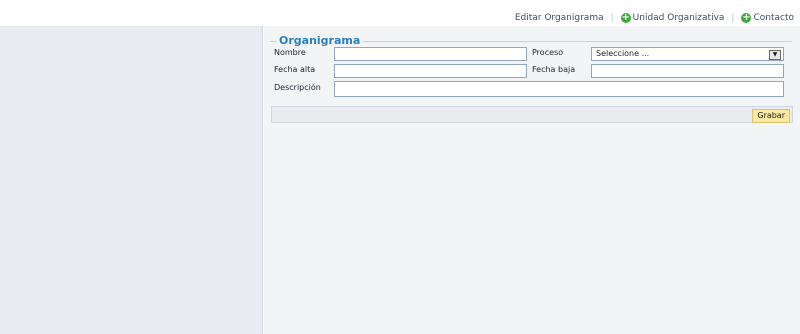 The width and height of the screenshot is (800, 334). What do you see at coordinates (773, 18) in the screenshot?
I see `add-contact-label: Contacto` at bounding box center [773, 18].